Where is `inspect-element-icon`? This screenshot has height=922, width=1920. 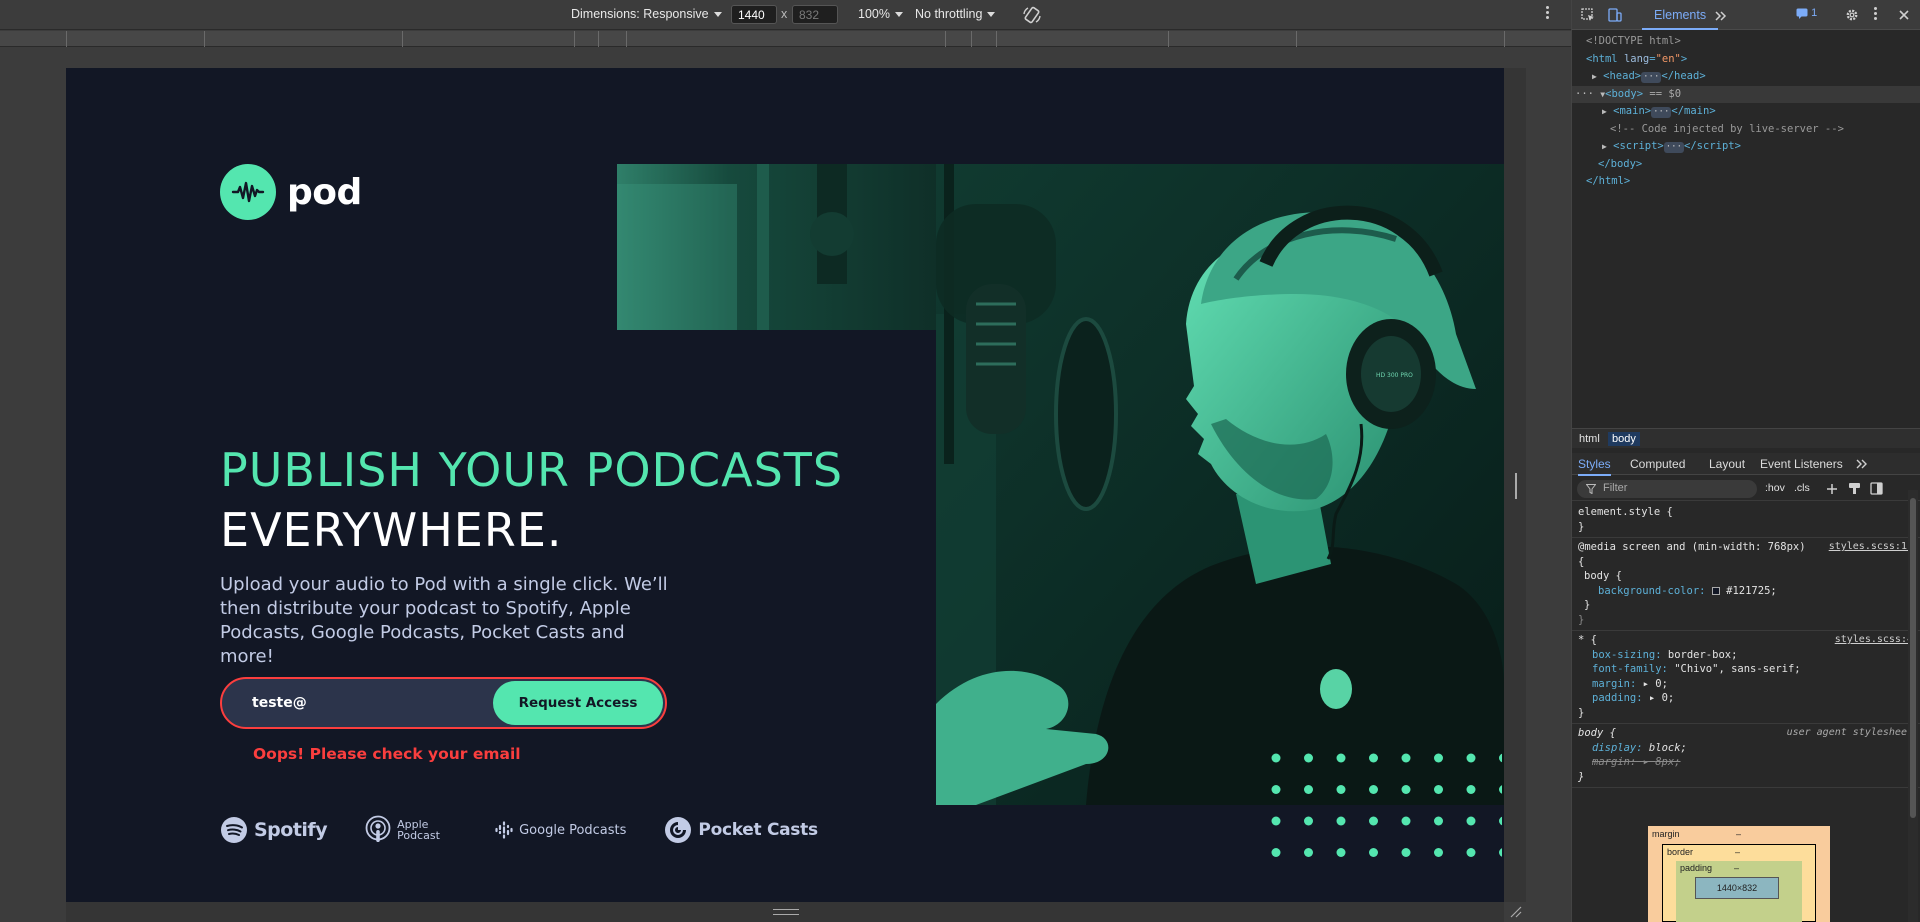 inspect-element-icon is located at coordinates (1588, 15).